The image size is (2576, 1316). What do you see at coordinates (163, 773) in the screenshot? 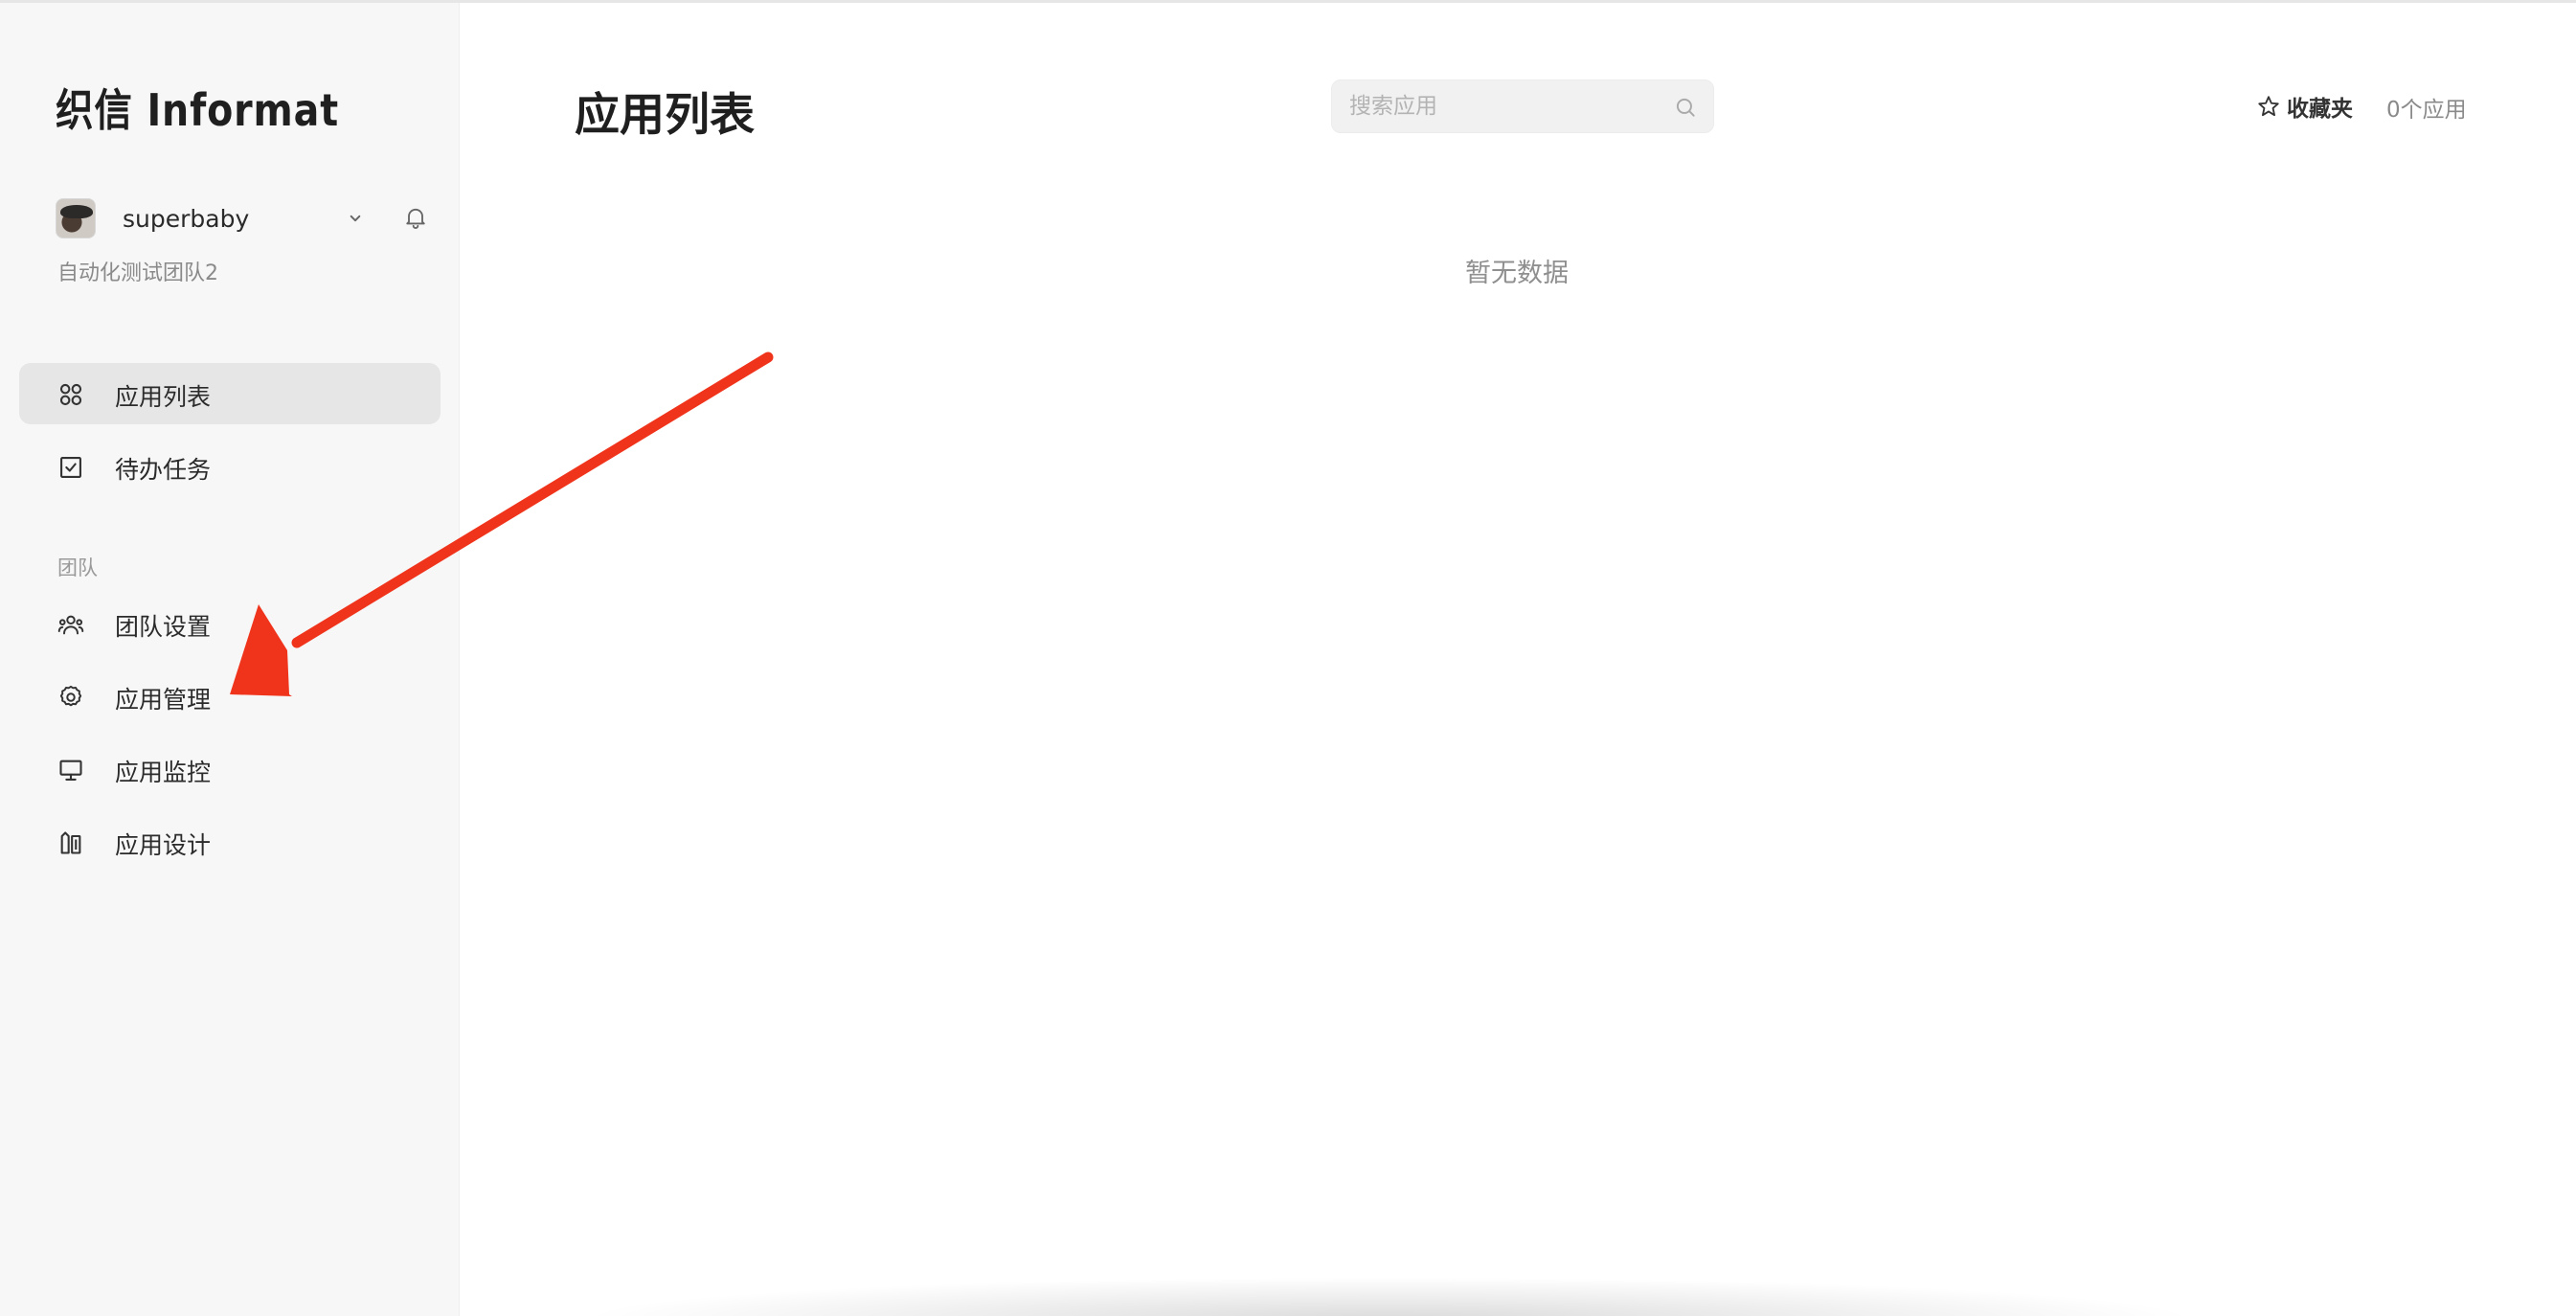
I see `sidebar-item-label: 应用监控` at bounding box center [163, 773].